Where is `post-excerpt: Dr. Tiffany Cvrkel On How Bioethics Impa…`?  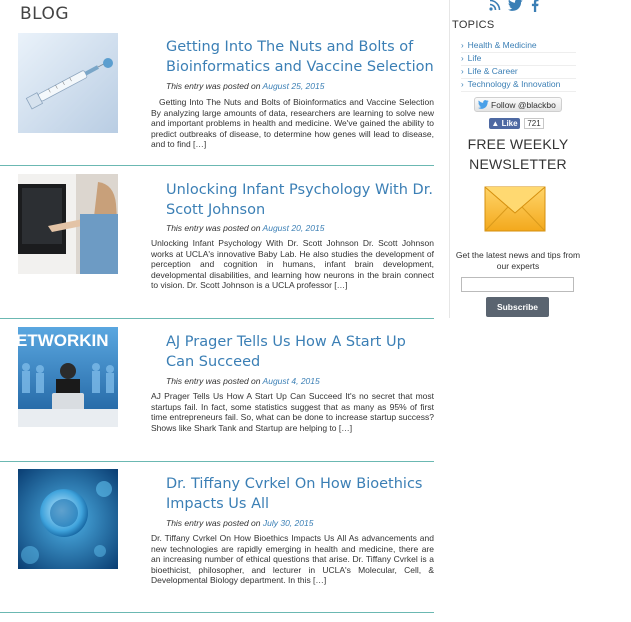
post-excerpt: Dr. Tiffany Cvrkel On How Bioethics Impa… is located at coordinates (292, 559).